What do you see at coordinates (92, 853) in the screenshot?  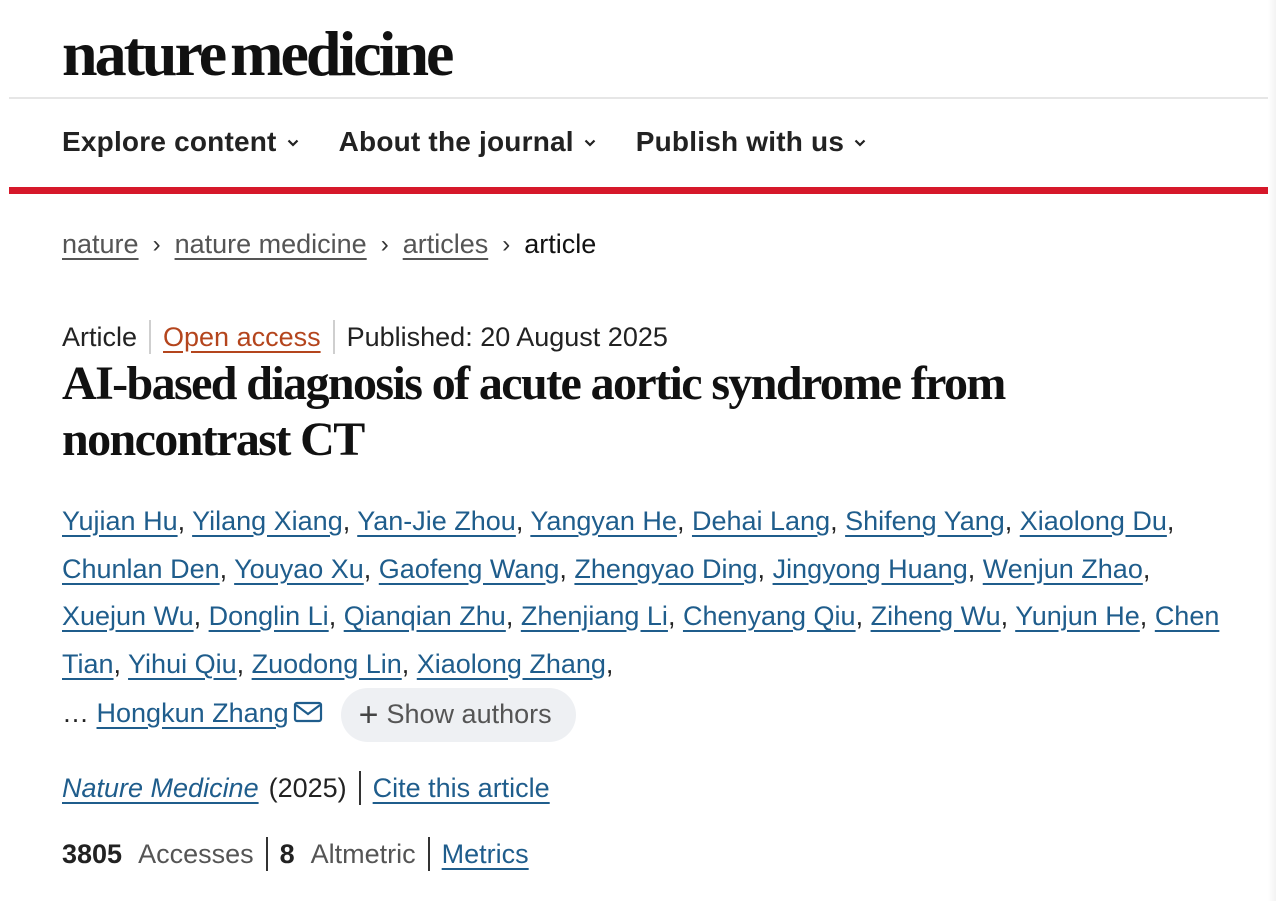 I see `accesses-count: 3805` at bounding box center [92, 853].